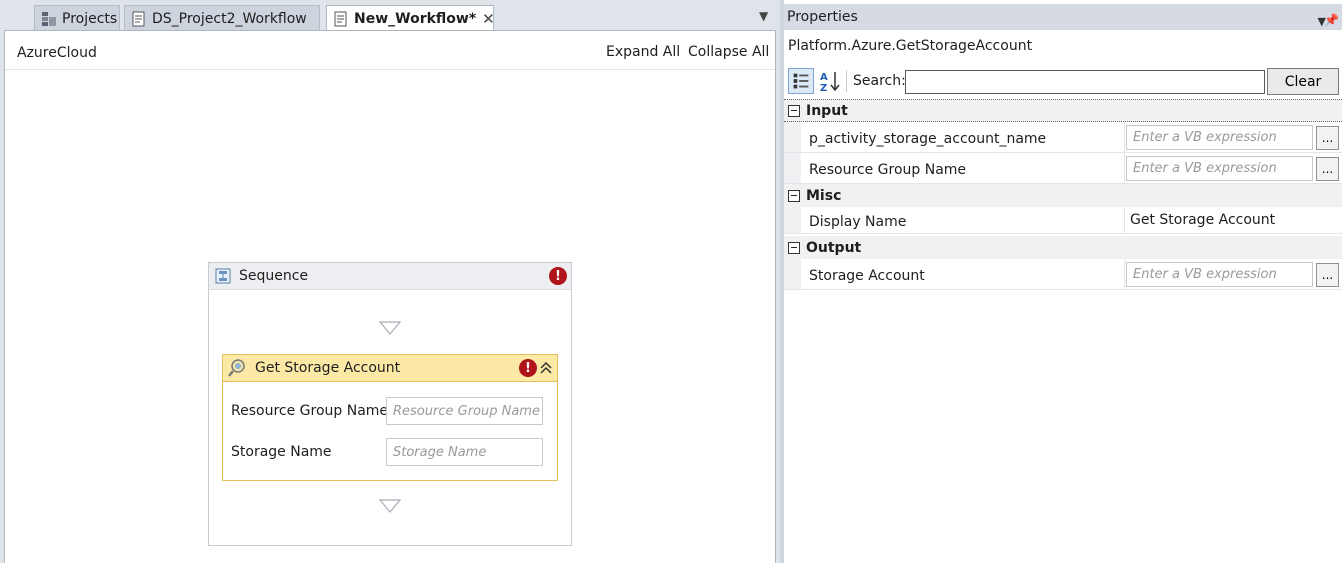  Describe the element at coordinates (464, 411) in the screenshot. I see `resource-group-name-input` at that location.